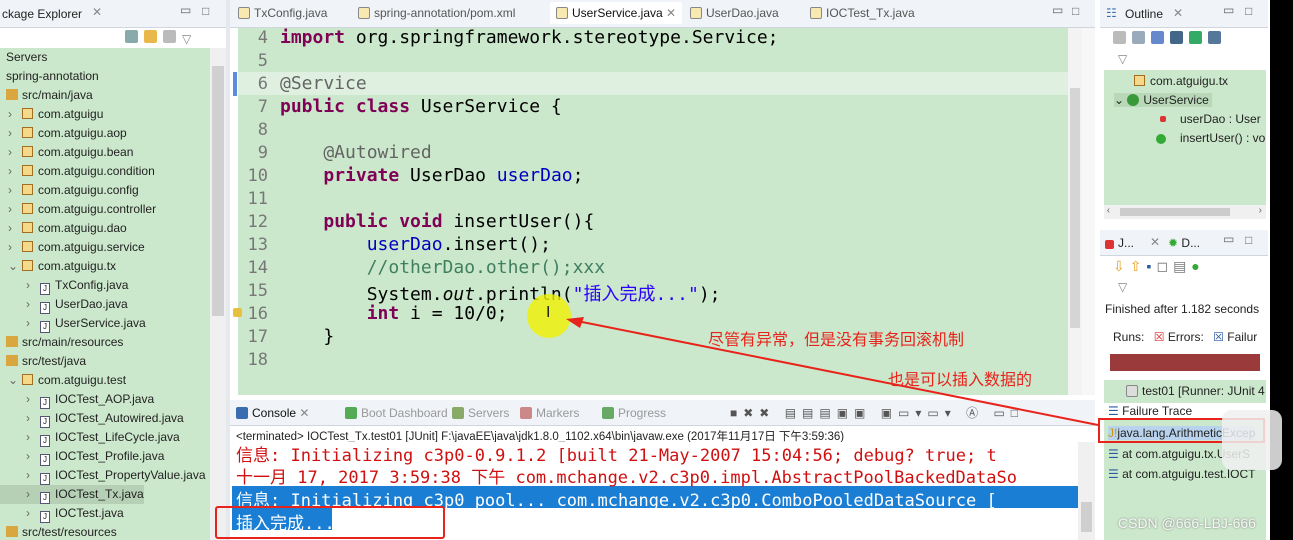 This screenshot has width=1293, height=540. I want to click on annotation-arrow, so click(832, 371).